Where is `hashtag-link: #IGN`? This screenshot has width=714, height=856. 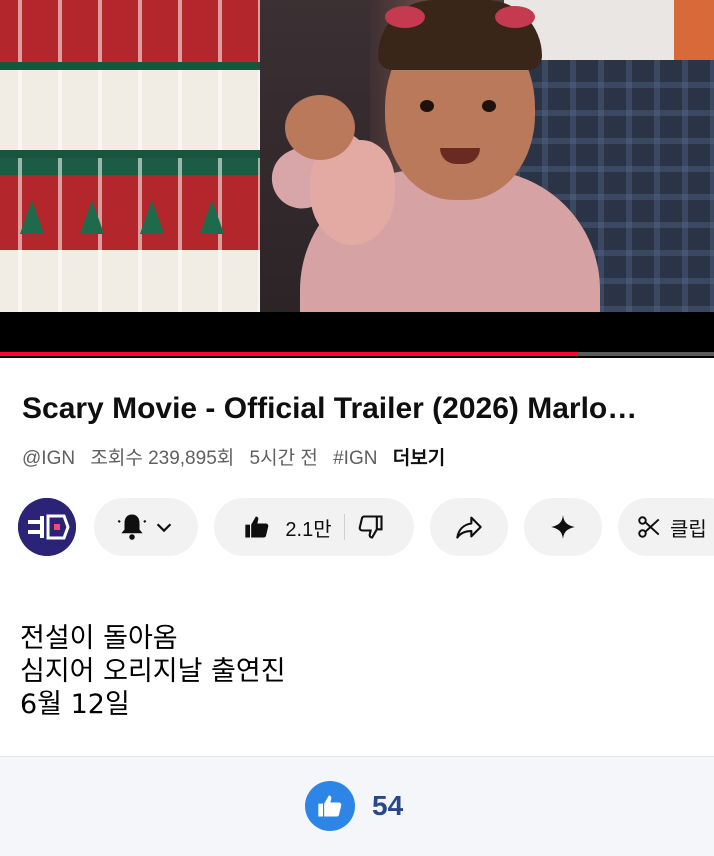
hashtag-link: #IGN is located at coordinates (355, 458).